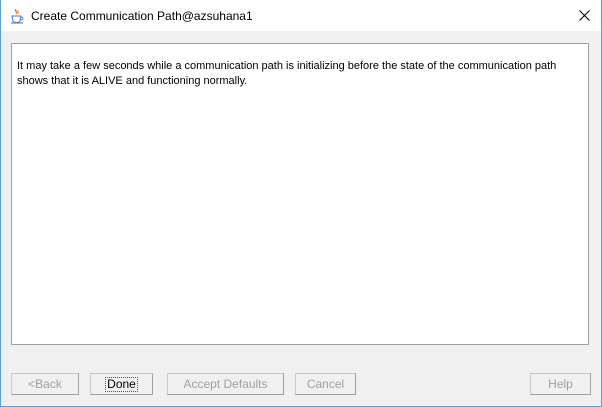  Describe the element at coordinates (142, 16) in the screenshot. I see `window-title: Create Communication Path@azsuhana1` at that location.